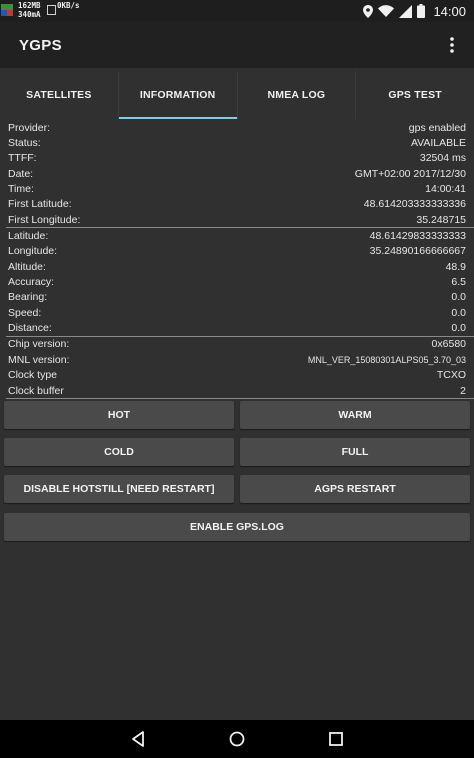  Describe the element at coordinates (448, 344) in the screenshot. I see `info-value: 0x6580` at that location.